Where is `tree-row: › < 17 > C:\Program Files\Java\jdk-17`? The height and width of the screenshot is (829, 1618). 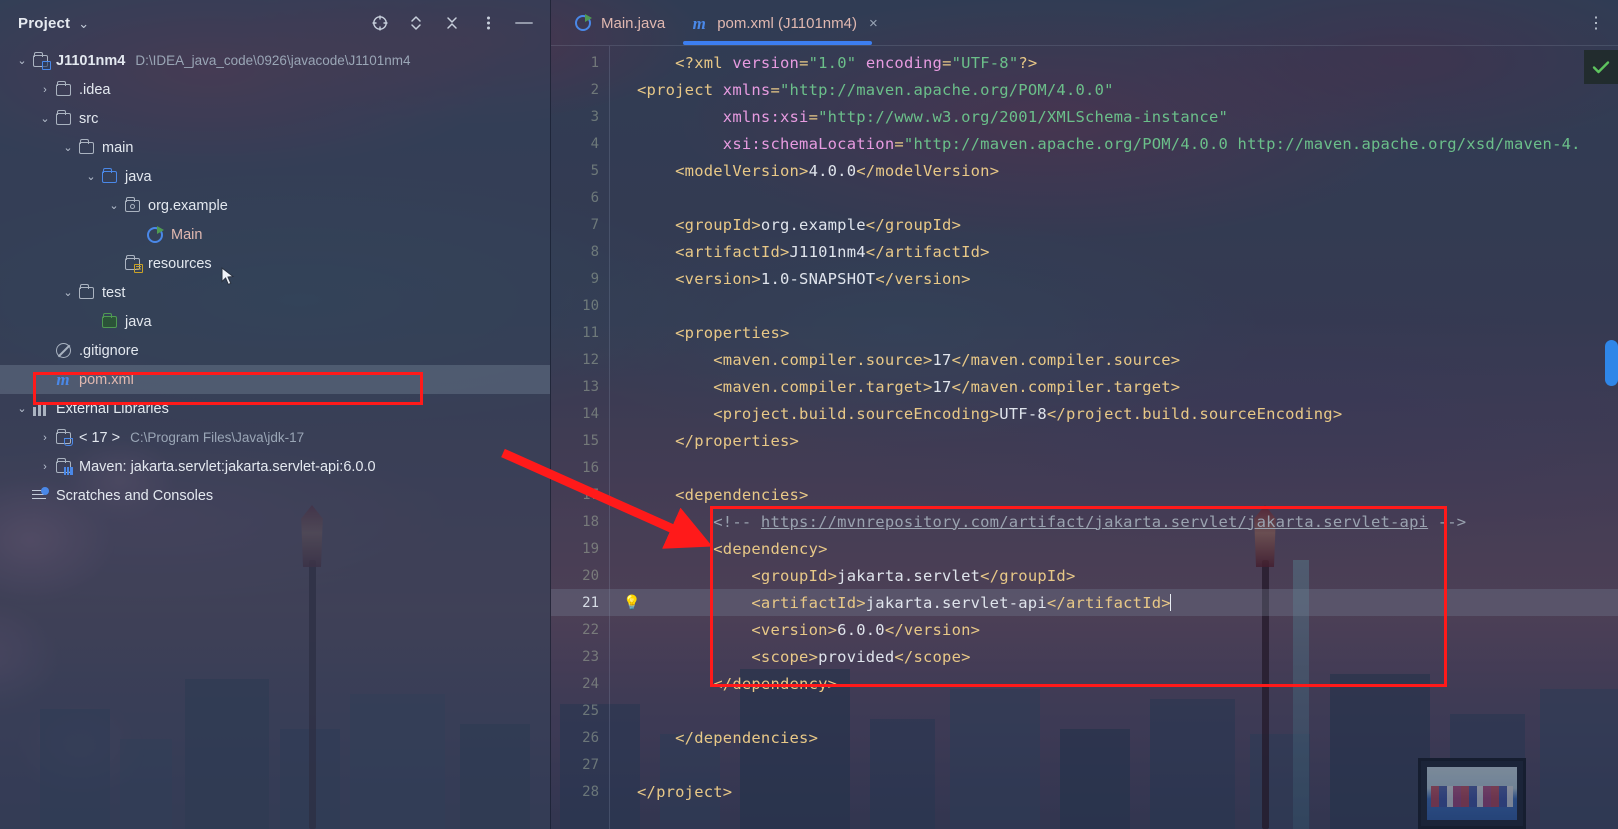 tree-row: › < 17 > C:\Program Files\Java\jdk-17 is located at coordinates (275, 437).